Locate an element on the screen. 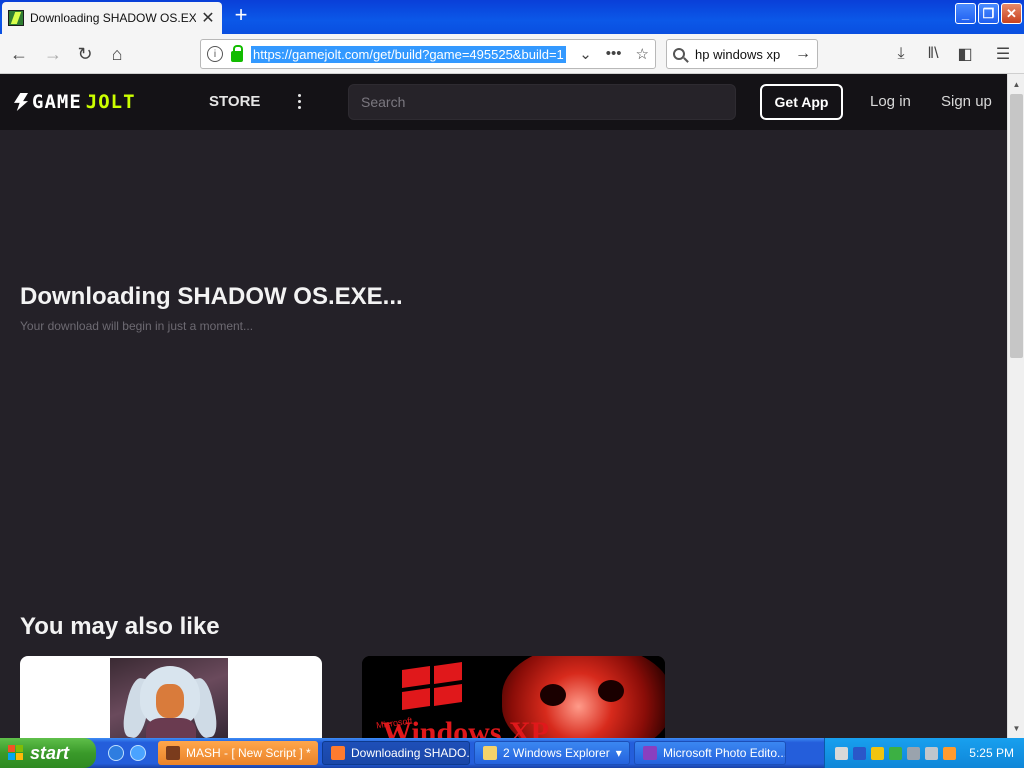 The height and width of the screenshot is (768, 1024). search-placeholder: Search is located at coordinates (383, 102).